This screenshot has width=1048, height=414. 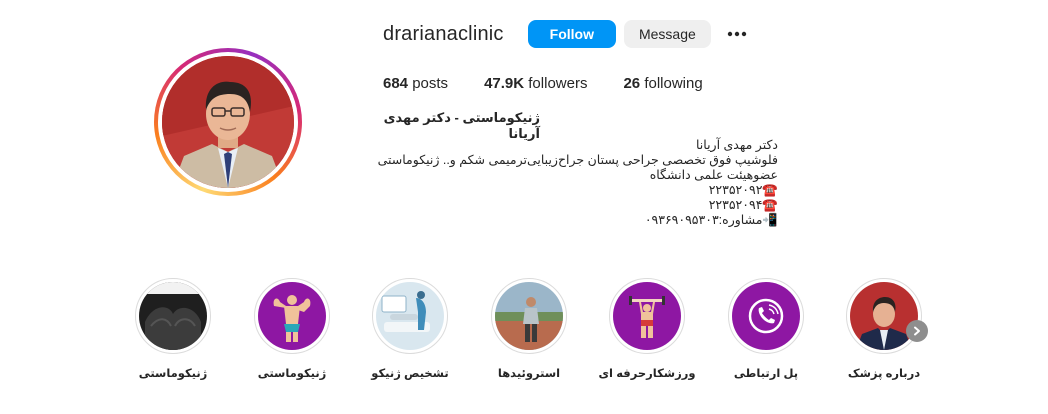 I want to click on highlight-label: تشخیص ژنیکو, so click(x=410, y=373).